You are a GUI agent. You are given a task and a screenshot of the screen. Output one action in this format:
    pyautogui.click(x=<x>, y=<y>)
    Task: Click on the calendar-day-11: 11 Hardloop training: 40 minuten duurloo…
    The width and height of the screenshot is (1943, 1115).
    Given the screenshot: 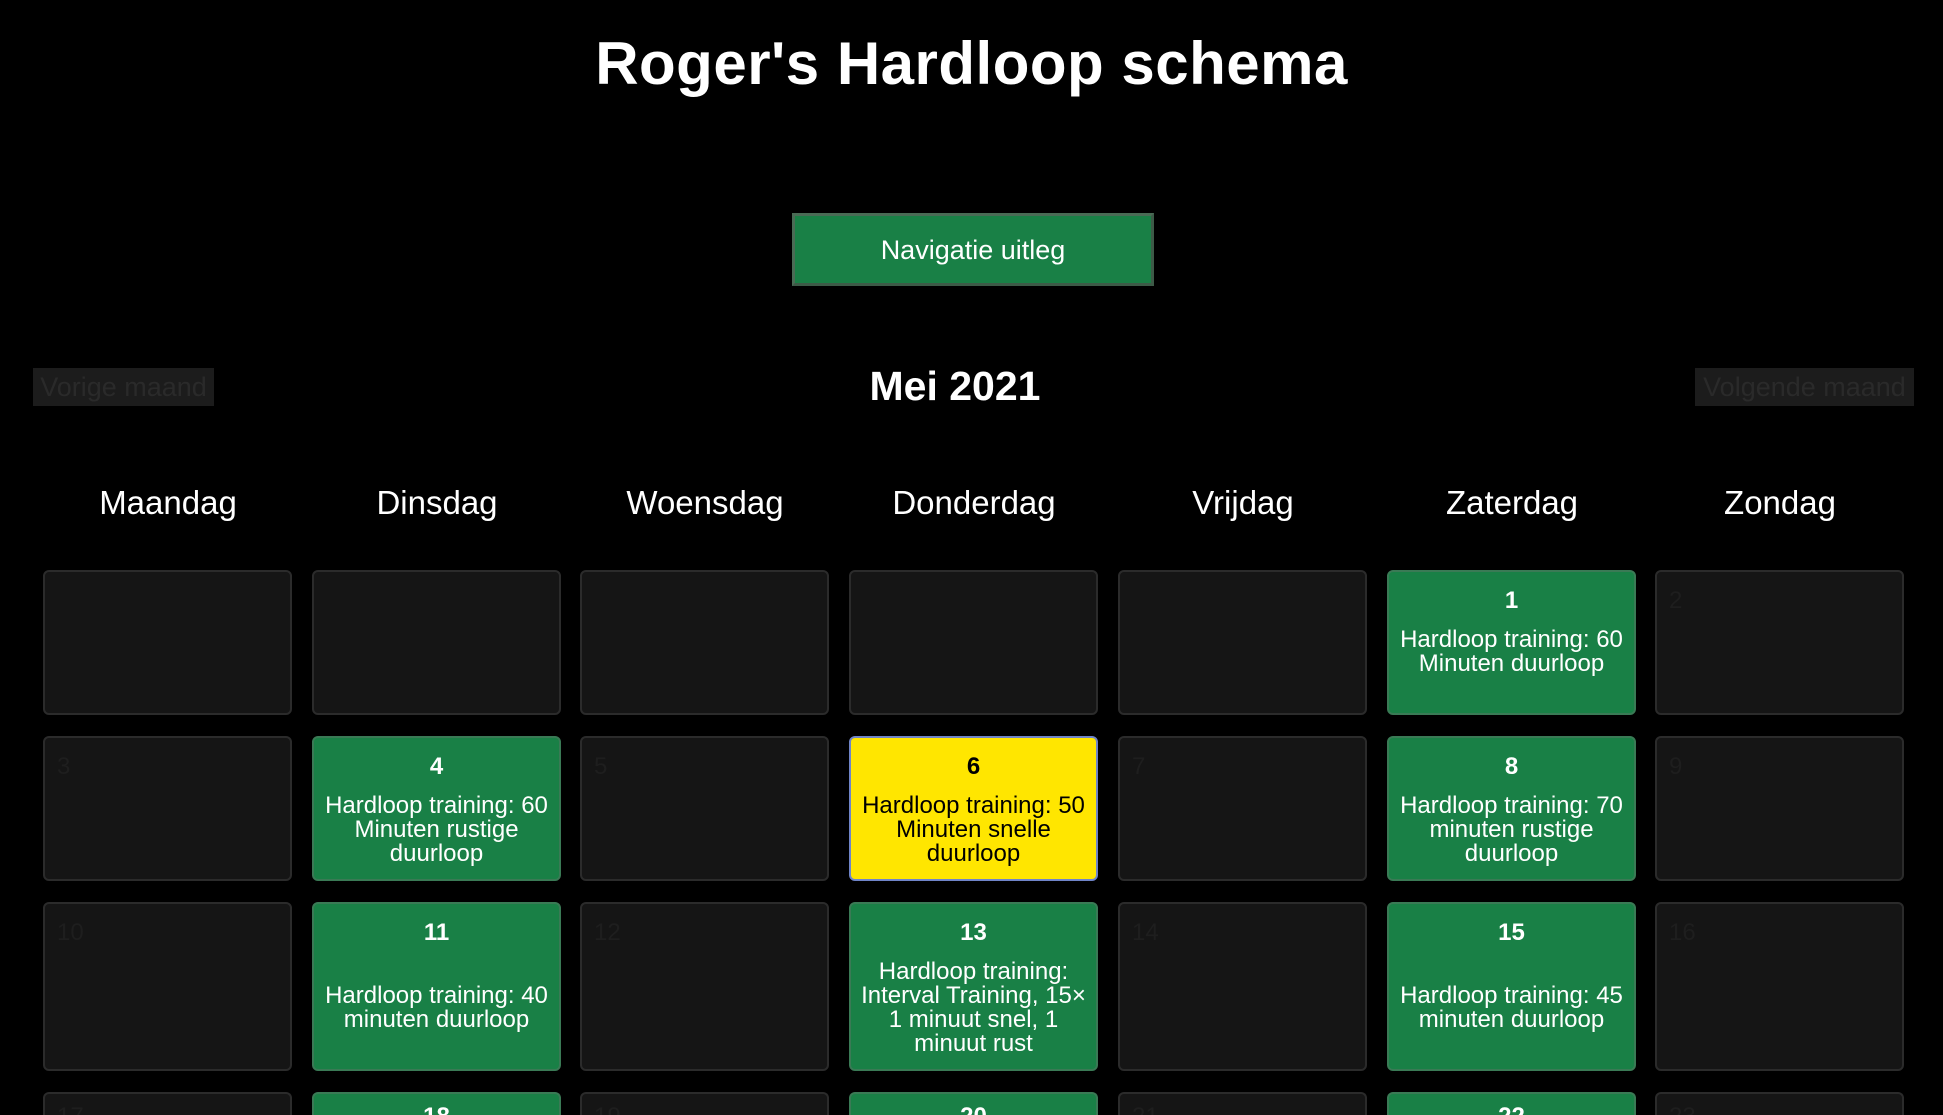 What is the action you would take?
    pyautogui.click(x=436, y=986)
    